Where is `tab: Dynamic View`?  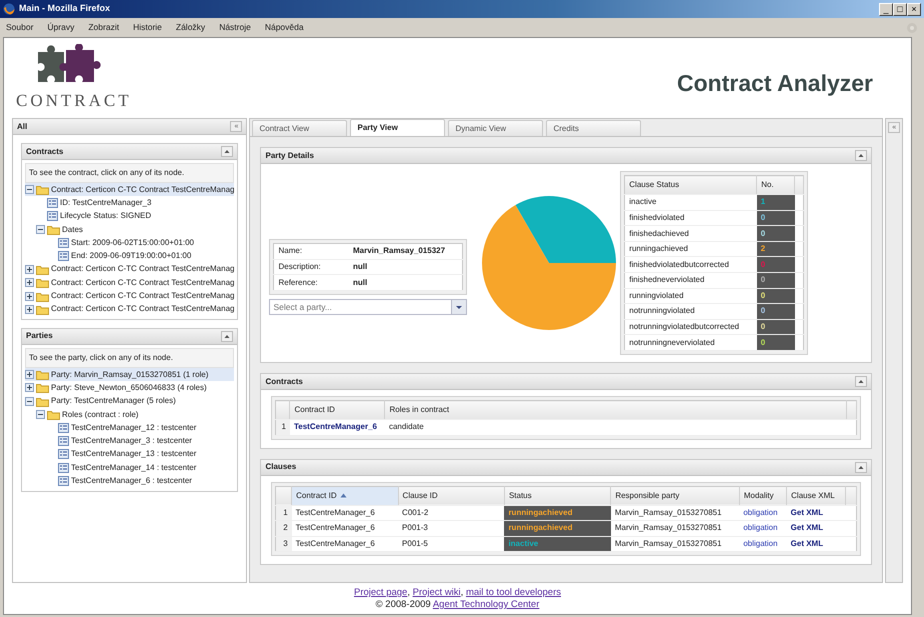 tab: Dynamic View is located at coordinates (496, 128).